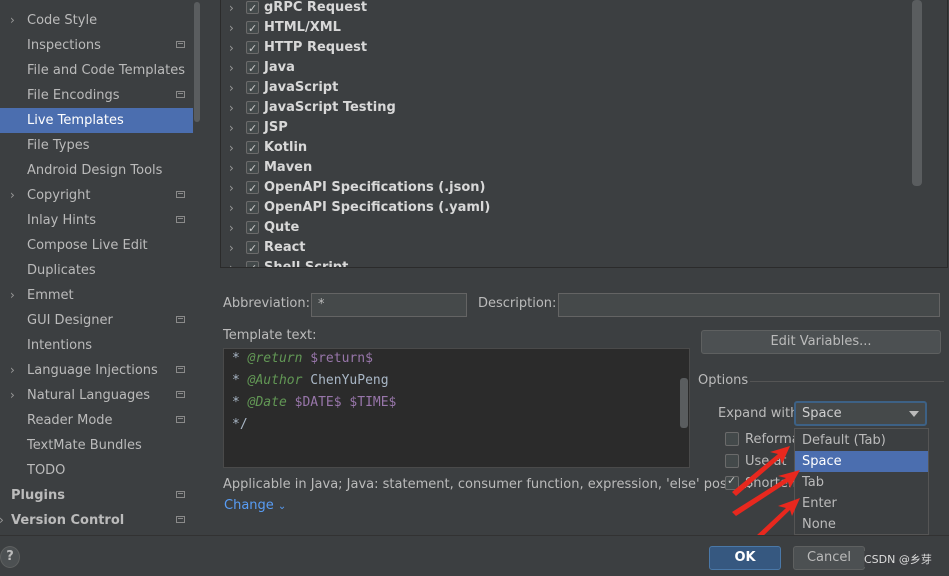  Describe the element at coordinates (87, 245) in the screenshot. I see `sidebar-item-label: Compose Live Edit` at that location.